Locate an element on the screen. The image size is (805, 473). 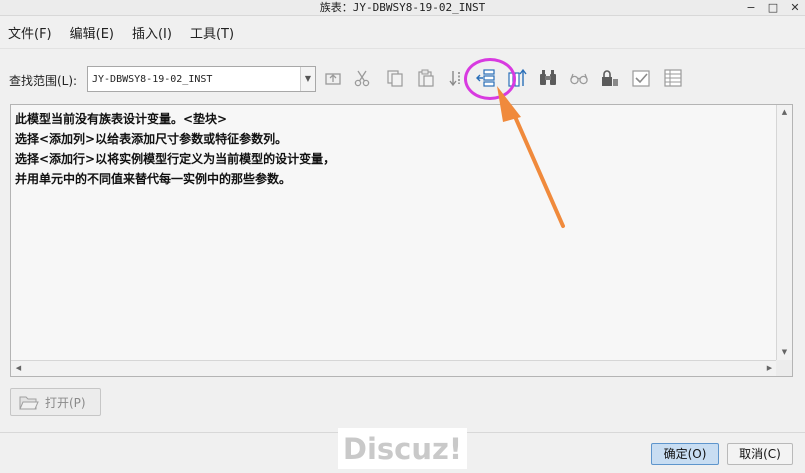
scope-label: 查找范围(L): is located at coordinates (43, 81).